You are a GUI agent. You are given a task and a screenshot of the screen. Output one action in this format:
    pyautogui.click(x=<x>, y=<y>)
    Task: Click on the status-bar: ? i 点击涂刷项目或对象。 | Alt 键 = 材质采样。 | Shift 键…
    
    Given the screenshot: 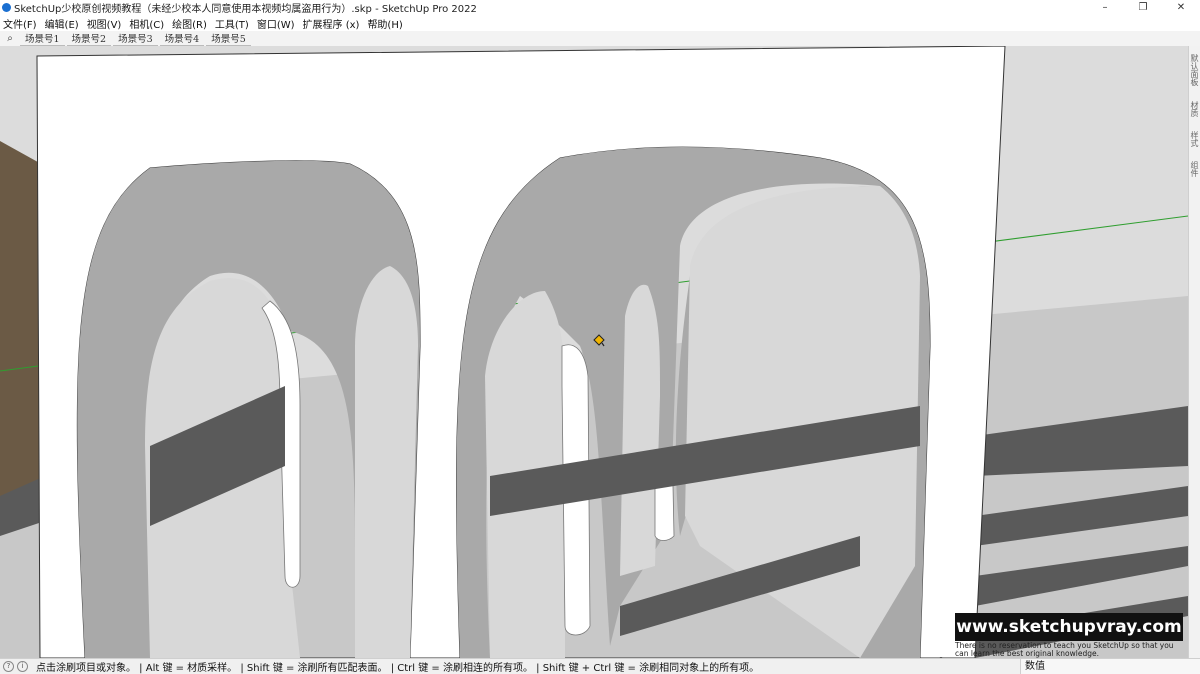 What is the action you would take?
    pyautogui.click(x=600, y=666)
    